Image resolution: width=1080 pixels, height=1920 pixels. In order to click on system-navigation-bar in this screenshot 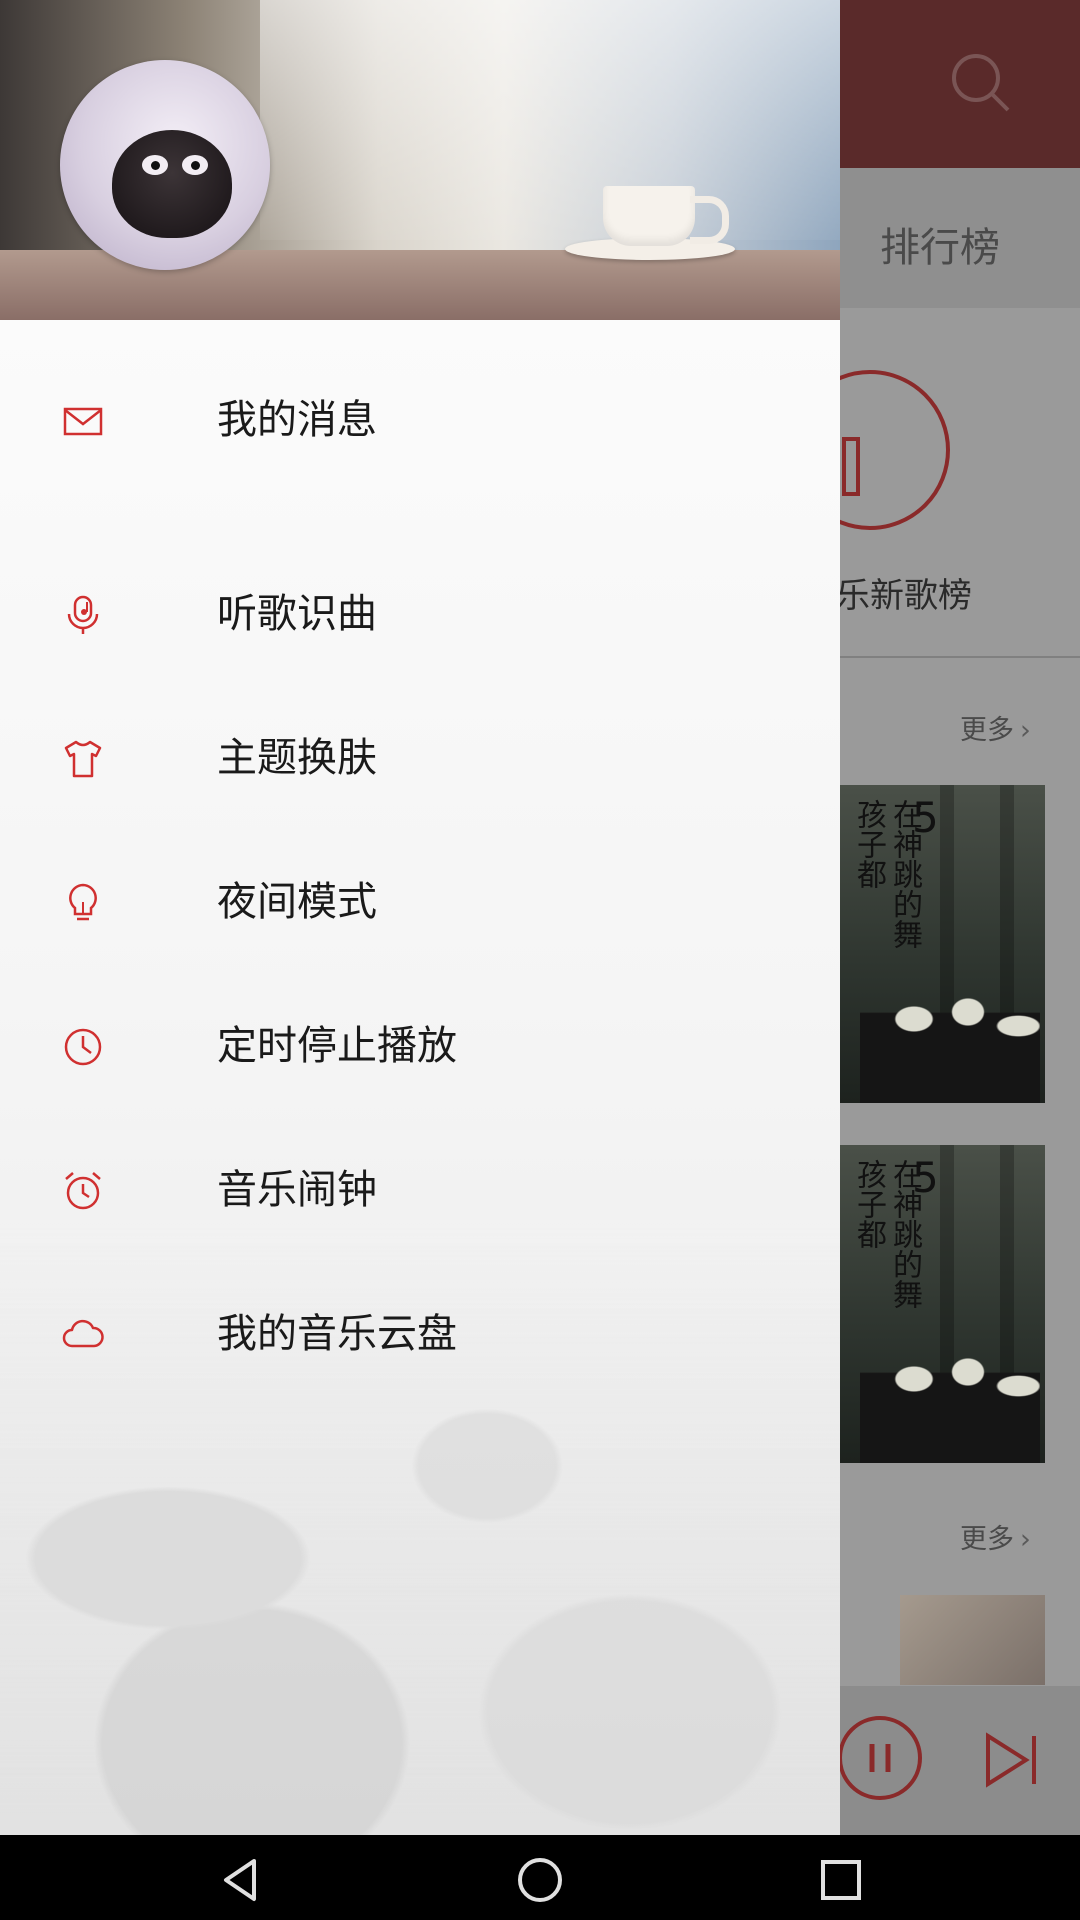, I will do `click(540, 1877)`.